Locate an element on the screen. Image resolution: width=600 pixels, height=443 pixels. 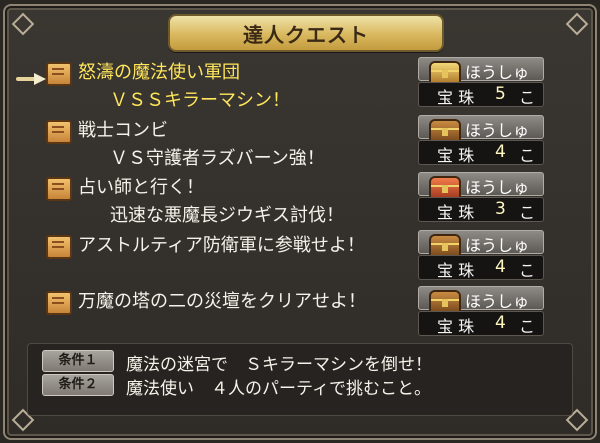
reward-count: 5 is located at coordinates (500, 94).